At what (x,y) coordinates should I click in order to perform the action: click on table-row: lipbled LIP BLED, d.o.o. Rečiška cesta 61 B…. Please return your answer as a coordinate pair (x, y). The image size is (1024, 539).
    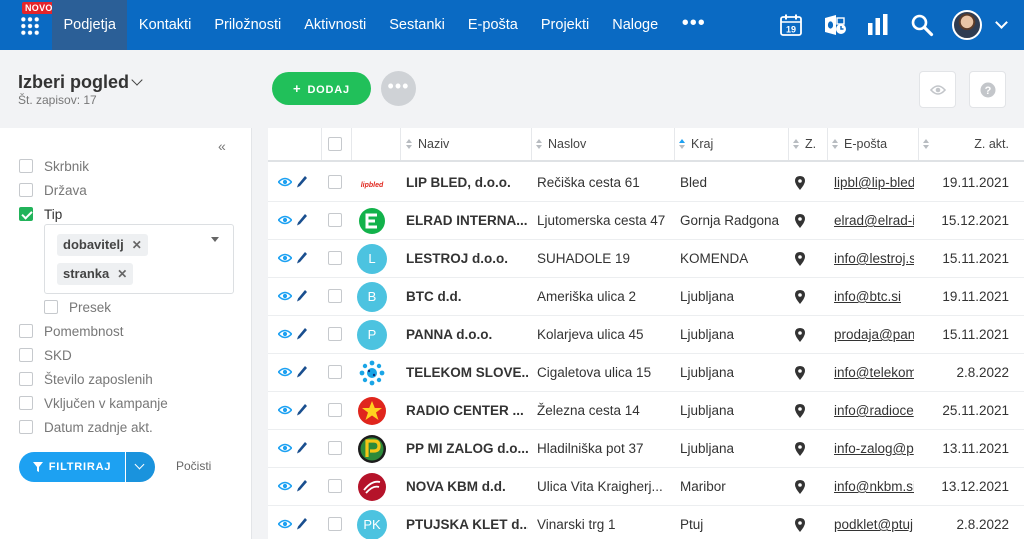
    Looking at the image, I should click on (646, 183).